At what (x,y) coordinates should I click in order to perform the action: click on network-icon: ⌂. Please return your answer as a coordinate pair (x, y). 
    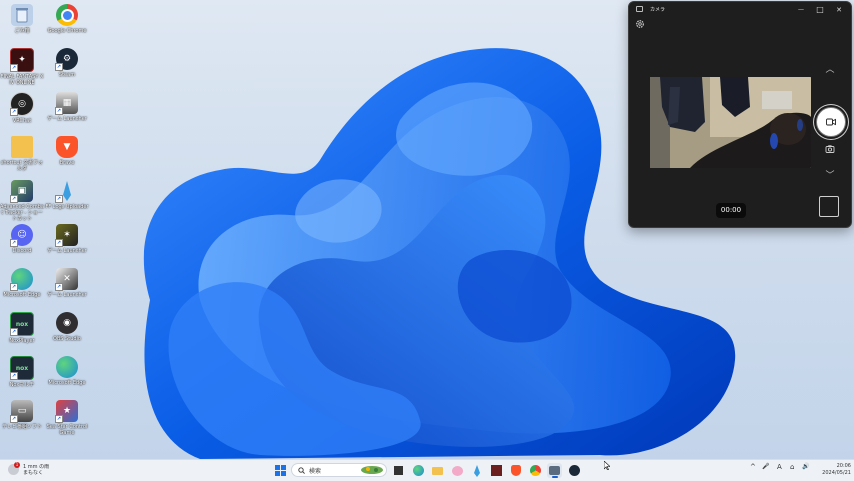
    Looking at the image, I should click on (792, 467).